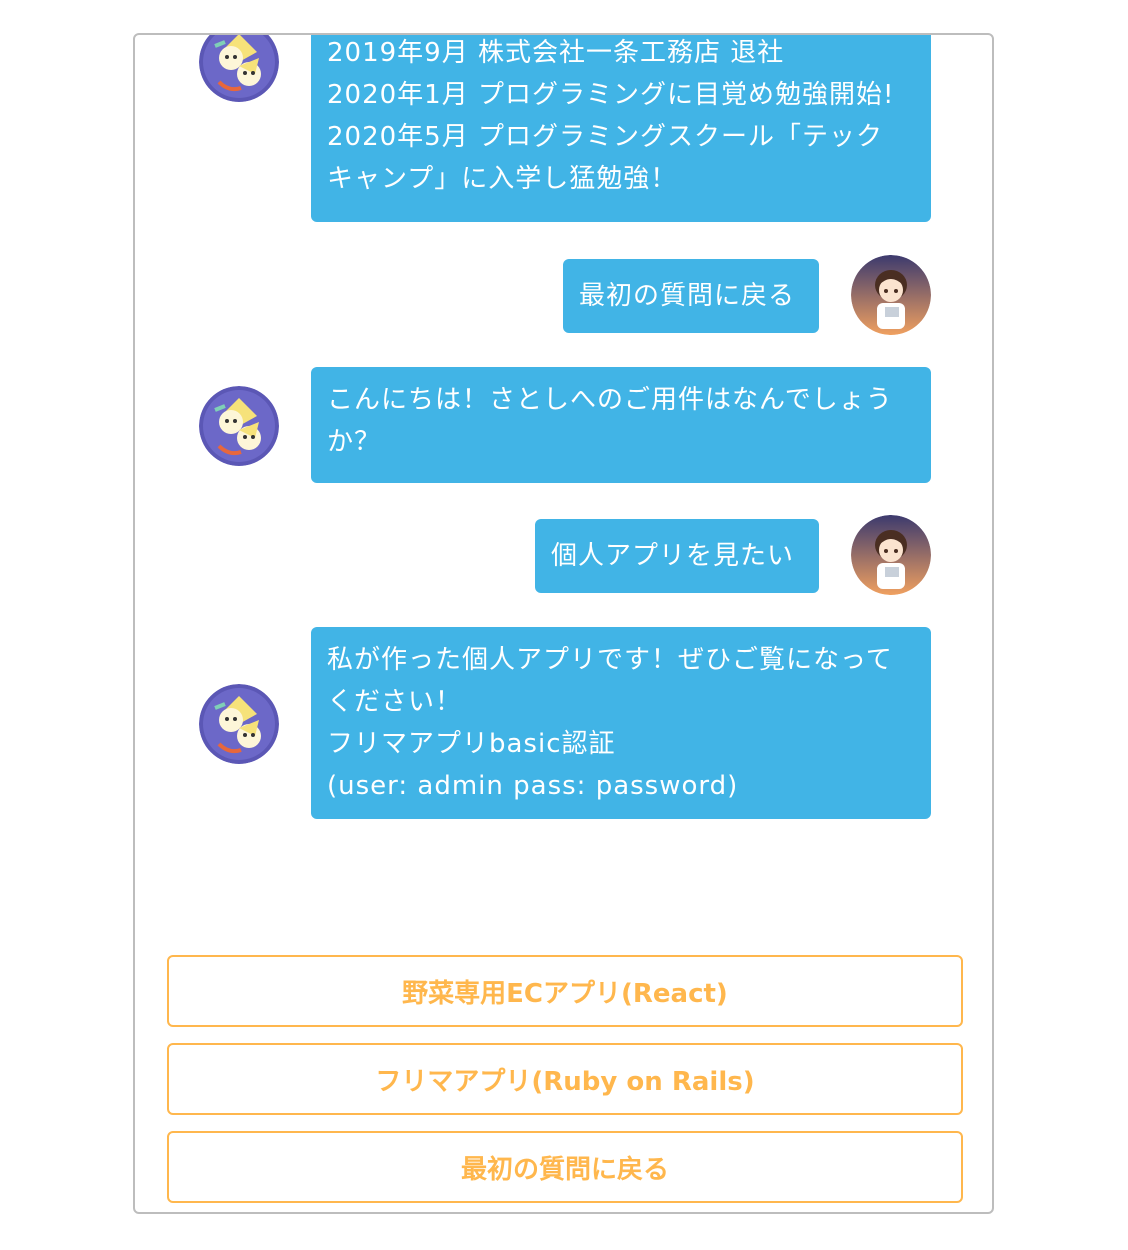 This screenshot has width=1128, height=1250. I want to click on message-line: キャンプ」に入学し猛勉強！, so click(502, 179).